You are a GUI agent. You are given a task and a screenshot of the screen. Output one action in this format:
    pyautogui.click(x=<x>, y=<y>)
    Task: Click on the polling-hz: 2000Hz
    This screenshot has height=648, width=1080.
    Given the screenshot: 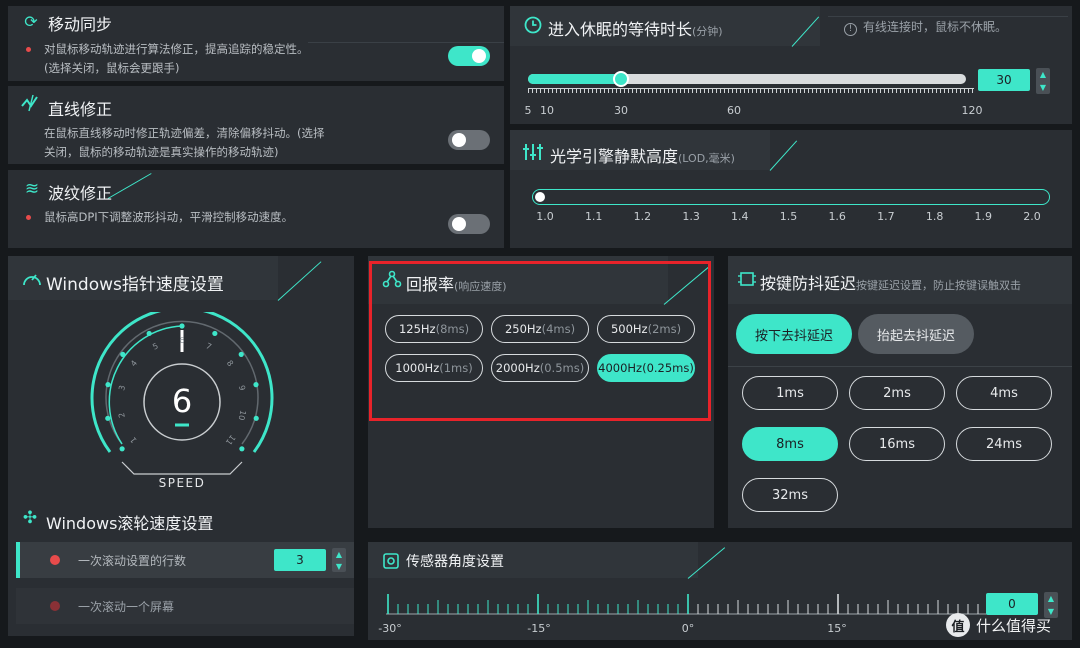 What is the action you would take?
    pyautogui.click(x=517, y=368)
    